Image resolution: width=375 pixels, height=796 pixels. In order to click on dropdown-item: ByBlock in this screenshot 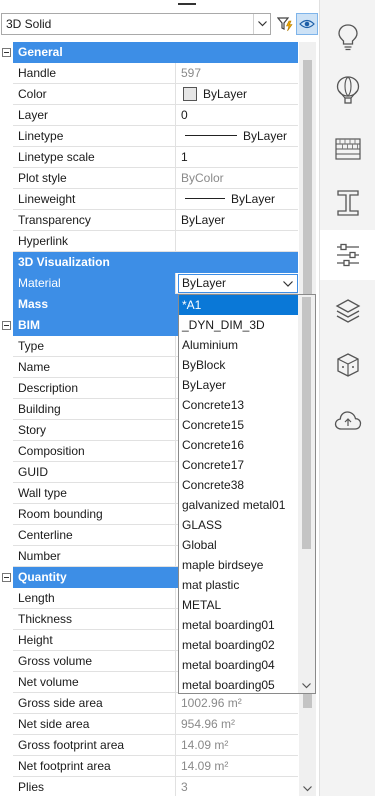, I will do `click(238, 365)`.